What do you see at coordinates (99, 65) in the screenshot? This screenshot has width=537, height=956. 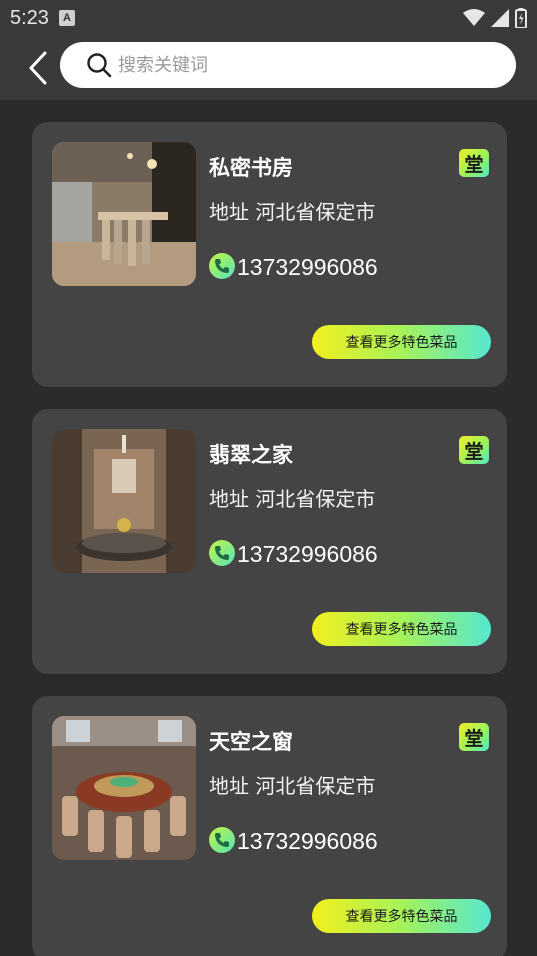 I see `search-icon` at bounding box center [99, 65].